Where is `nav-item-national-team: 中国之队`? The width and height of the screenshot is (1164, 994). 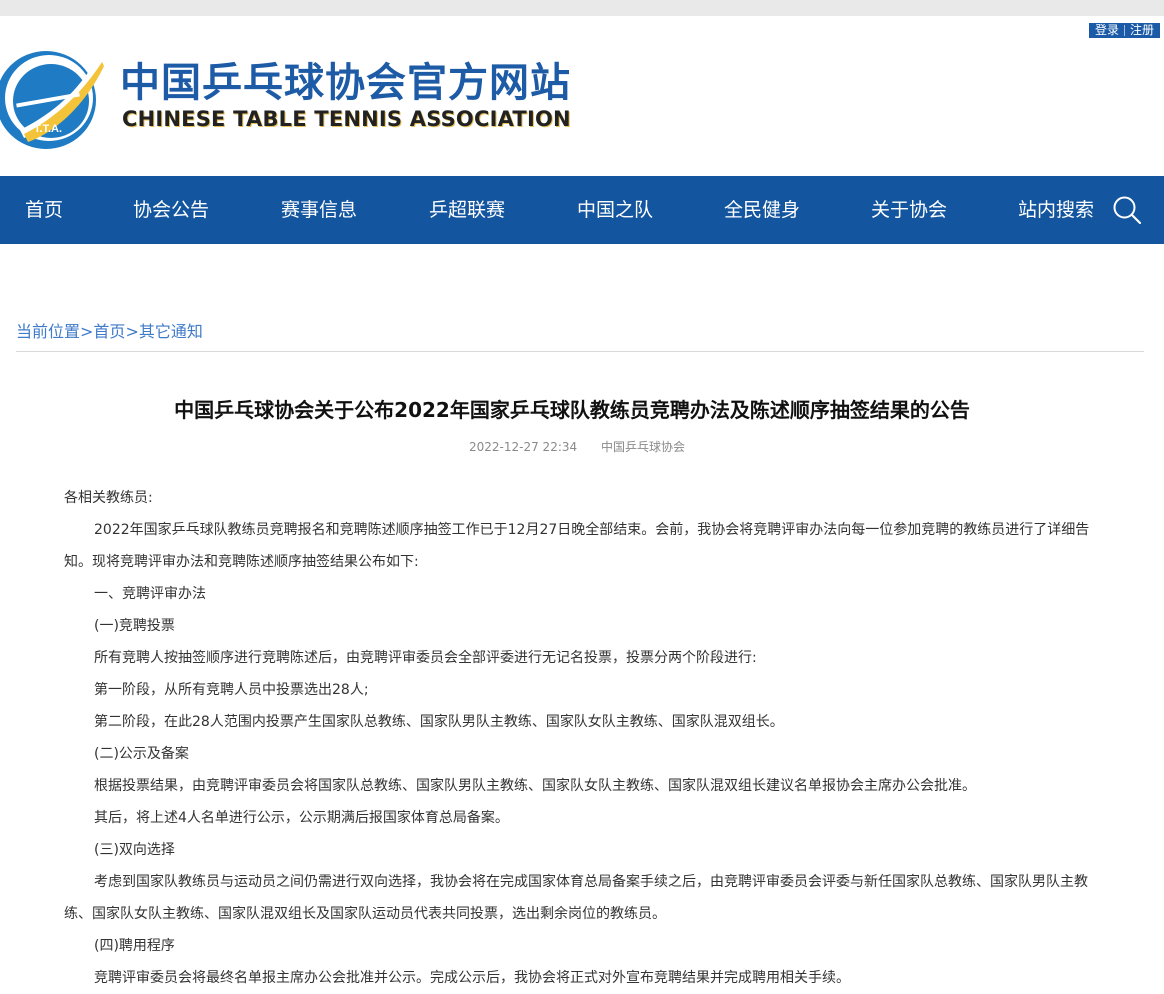
nav-item-national-team: 中国之队 is located at coordinates (615, 210).